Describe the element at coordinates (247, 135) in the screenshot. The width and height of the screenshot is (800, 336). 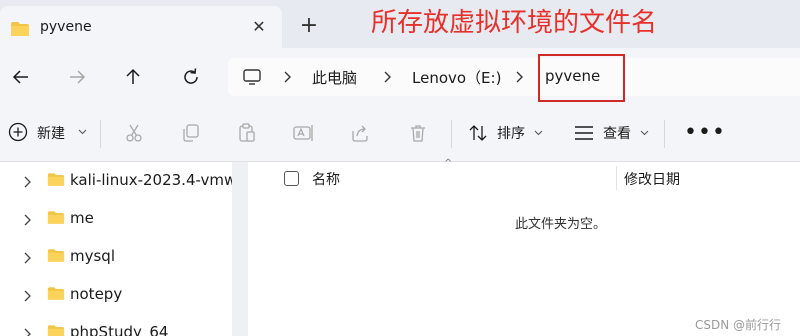
I see `paste-icon` at that location.